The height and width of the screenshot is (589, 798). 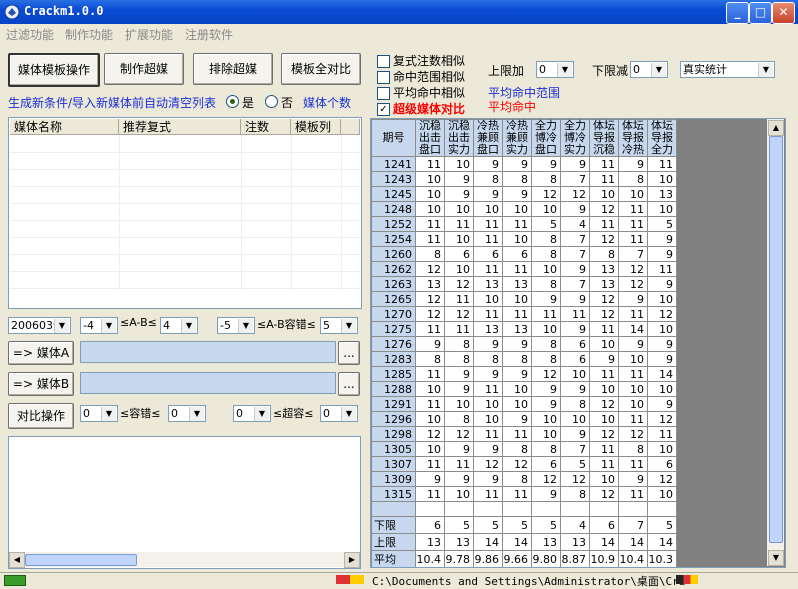 I want to click on header-column: 体坛 导报 全力, so click(x=662, y=138).